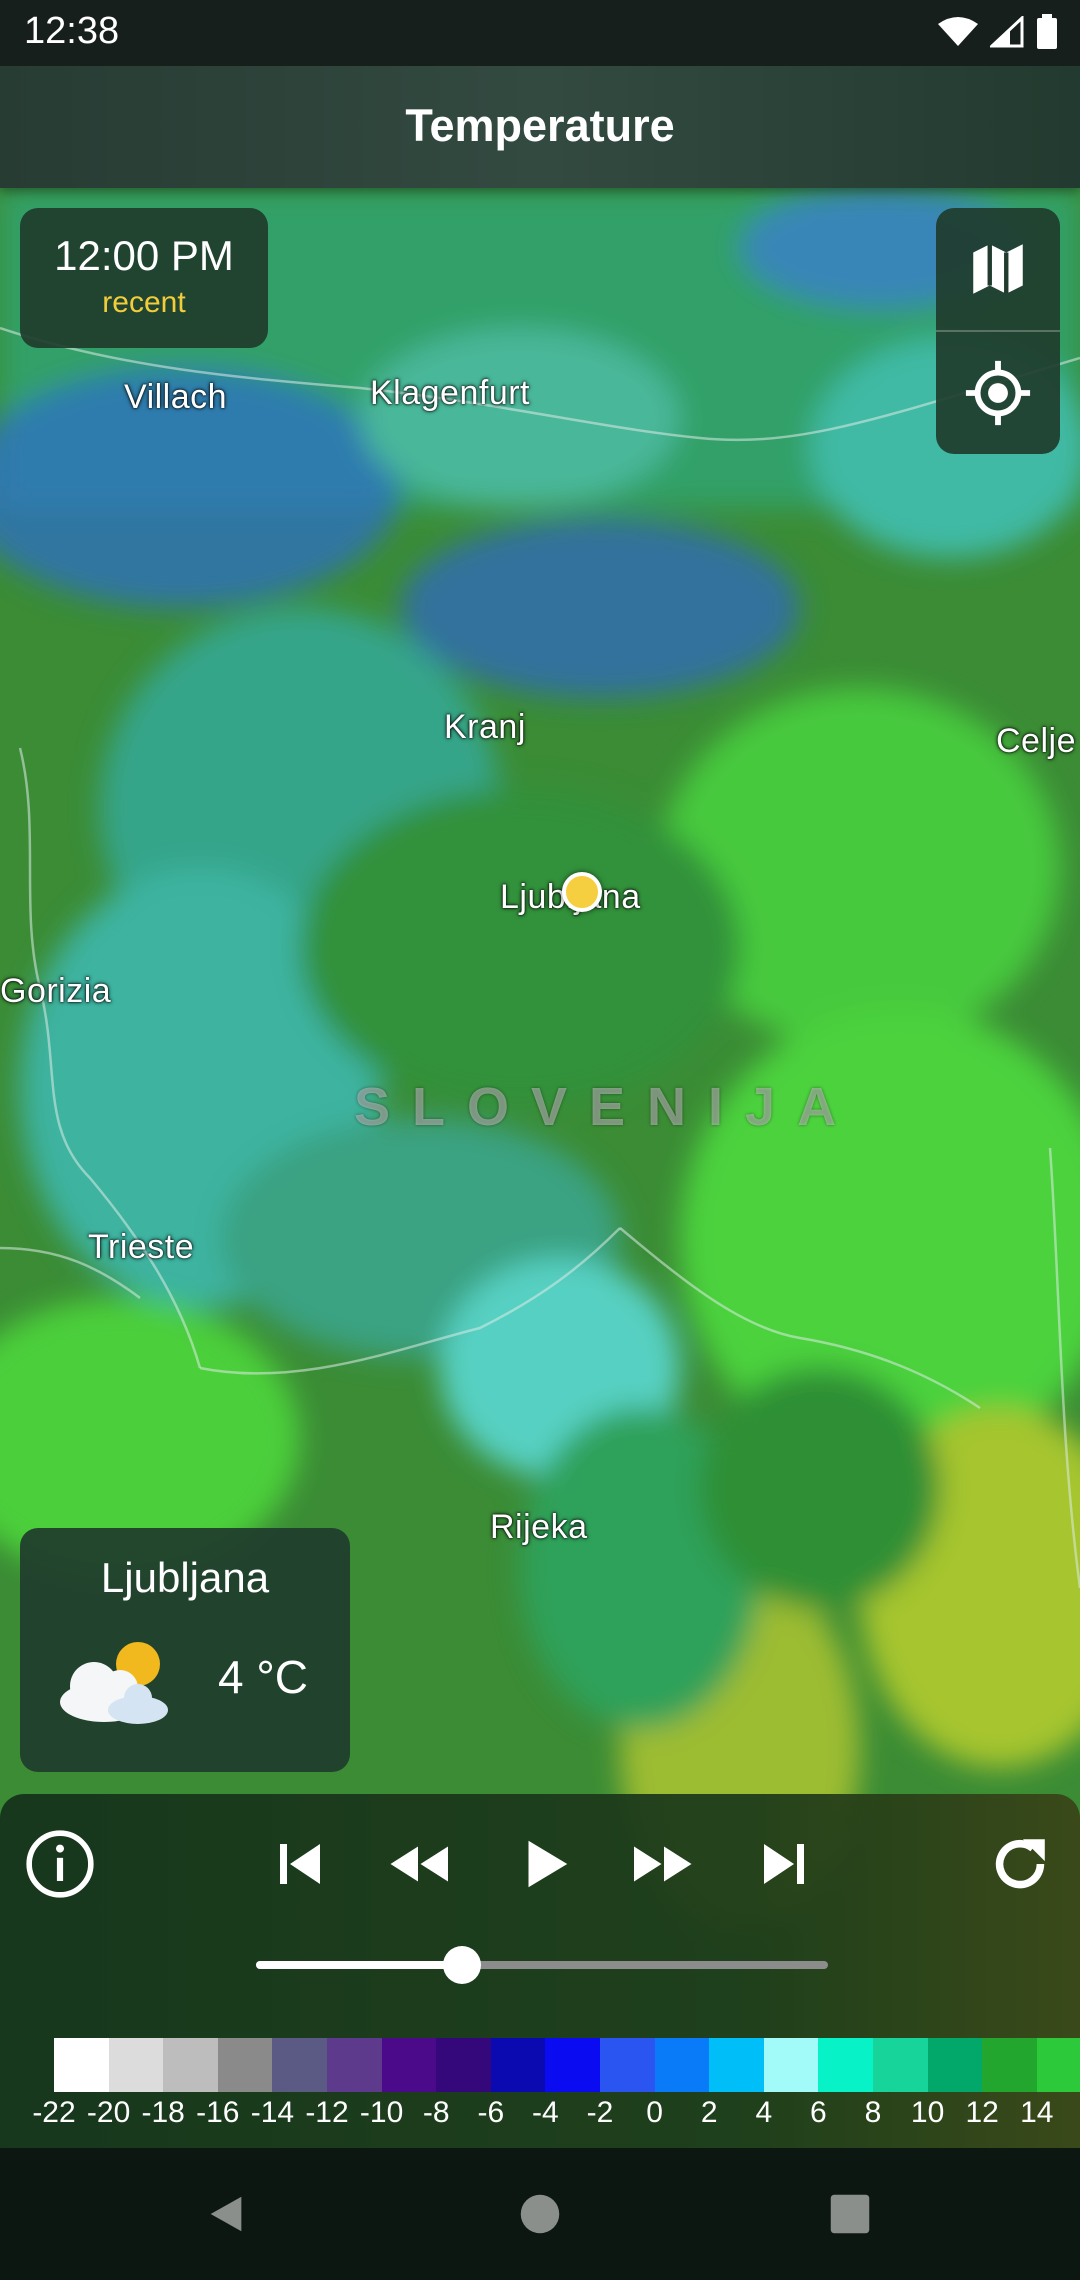  I want to click on status-bar: 12:38, so click(540, 33).